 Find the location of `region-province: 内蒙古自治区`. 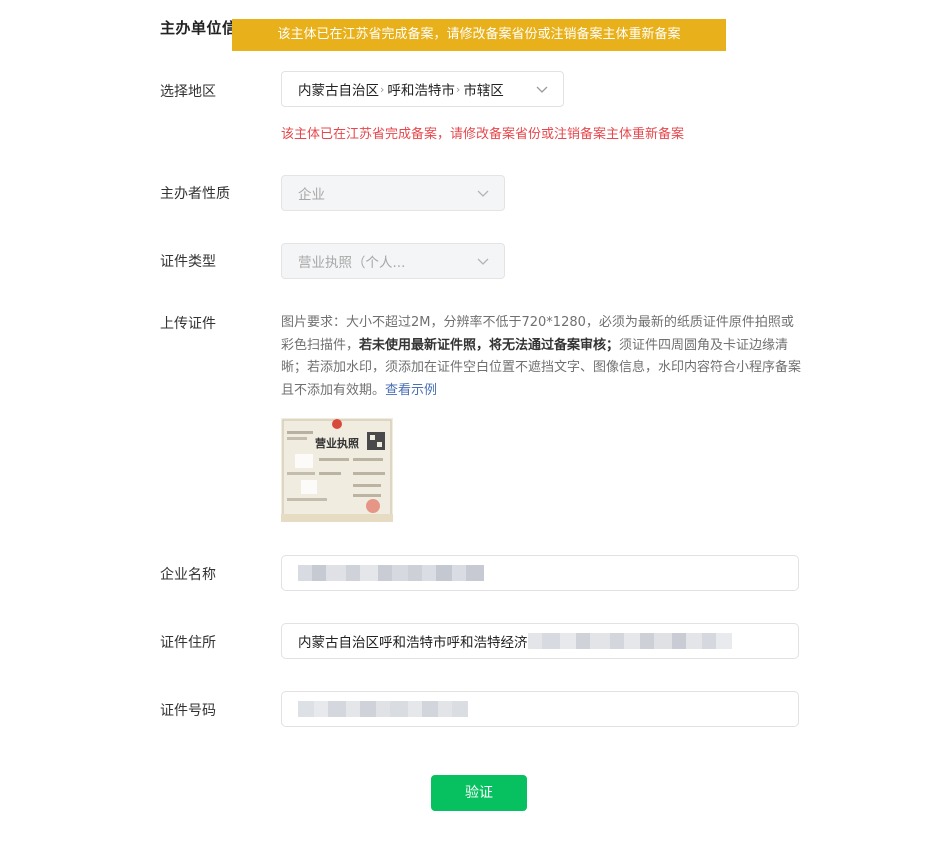

region-province: 内蒙古自治区 is located at coordinates (338, 91).